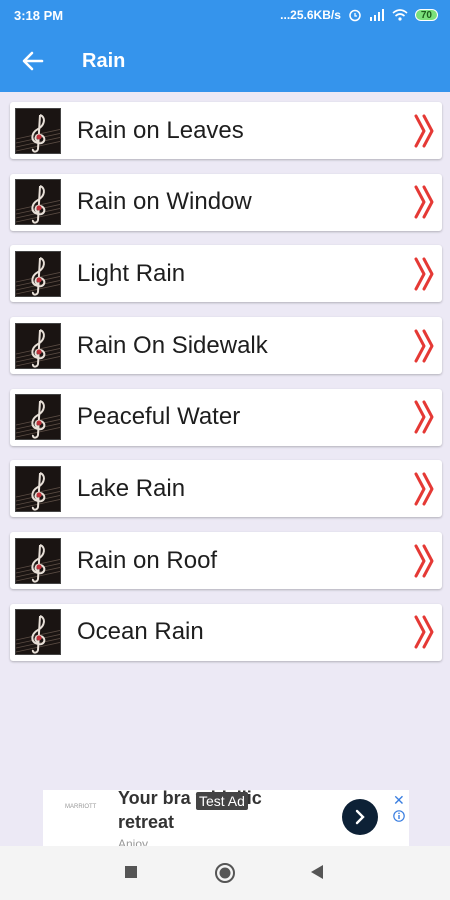 This screenshot has height=900, width=450. I want to click on network-speed: ...25.6KB/s, so click(310, 15).